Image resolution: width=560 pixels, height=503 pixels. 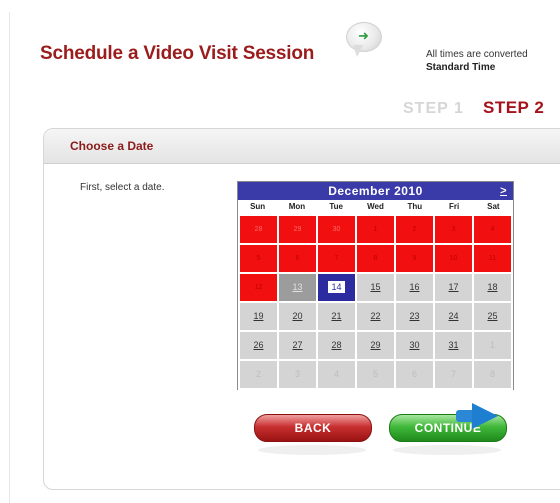 What do you see at coordinates (415, 206) in the screenshot?
I see `day-of-week-thu: Thu` at bounding box center [415, 206].